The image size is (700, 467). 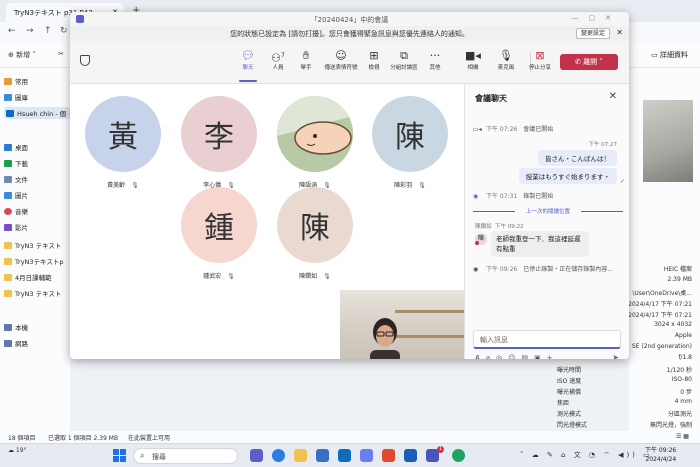 I want to click on copilot-app-icon, so click(x=366, y=455).